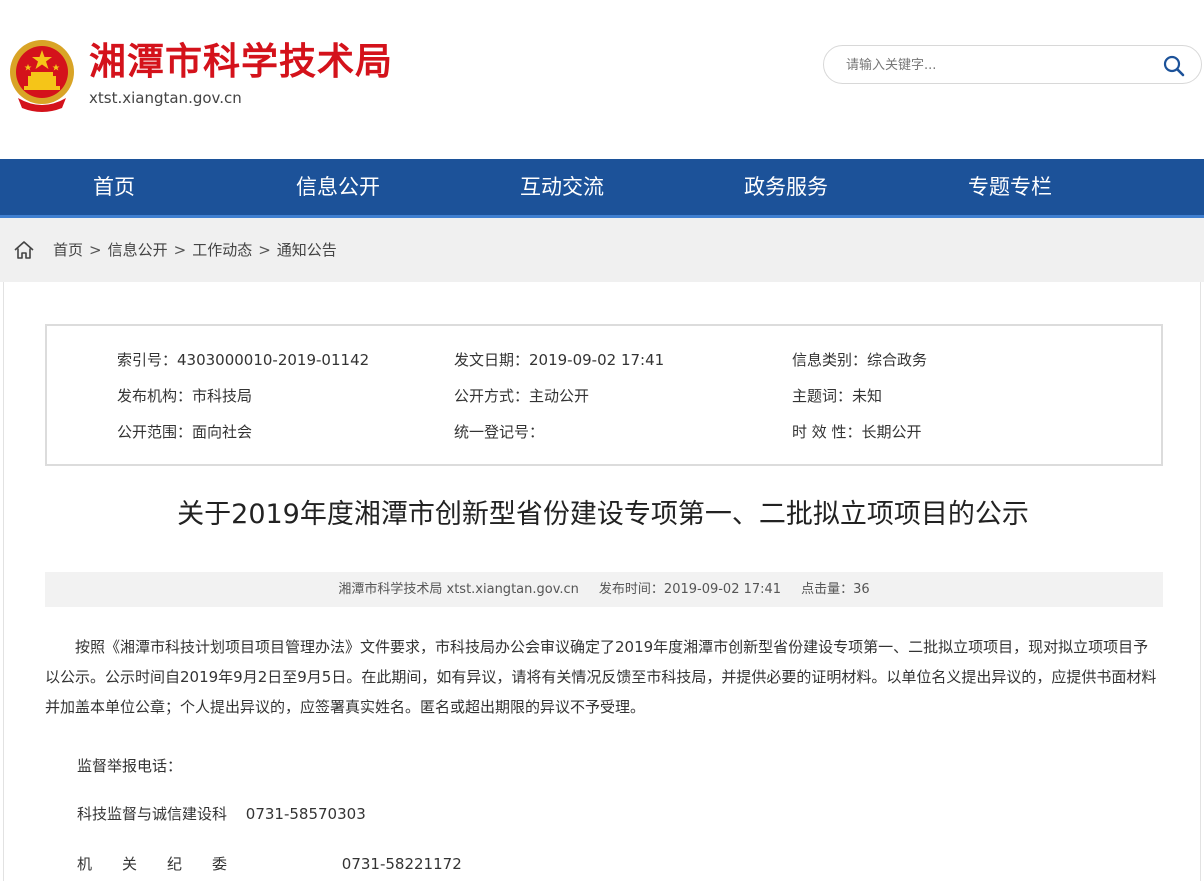 Image resolution: width=1204 pixels, height=881 pixels. Describe the element at coordinates (241, 62) in the screenshot. I see `site-title: 湘潭市科学技术局` at that location.